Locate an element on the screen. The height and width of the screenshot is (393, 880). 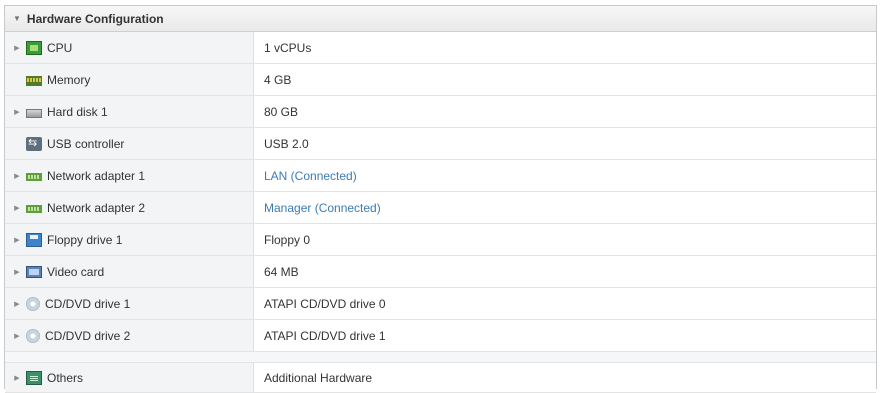
table-row: ▶ CPU 1 vCPUs is located at coordinates (440, 48).